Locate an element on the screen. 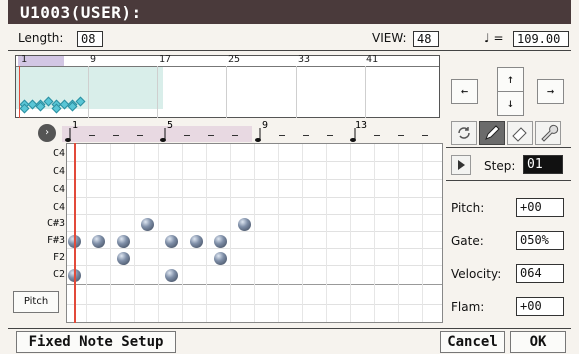  param-label-pitch: Pitch: is located at coordinates (468, 208).